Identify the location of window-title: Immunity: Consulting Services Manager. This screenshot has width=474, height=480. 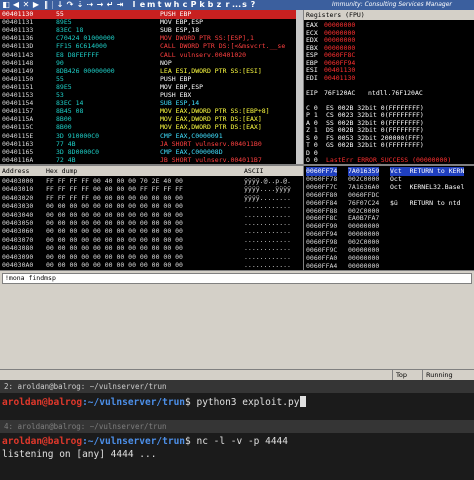
(392, 4).